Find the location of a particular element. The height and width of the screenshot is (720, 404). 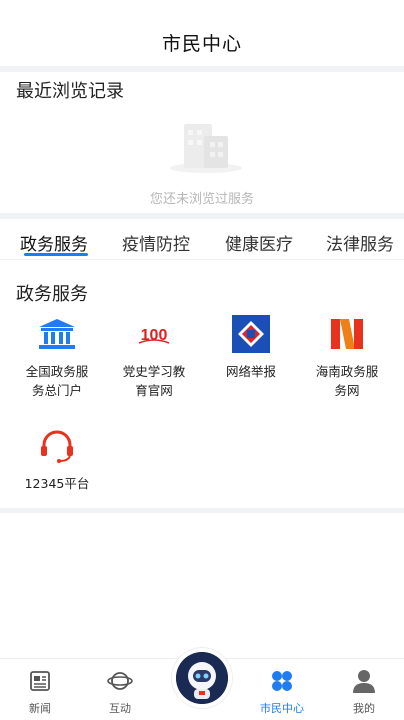

report-logo-icon is located at coordinates (251, 334).